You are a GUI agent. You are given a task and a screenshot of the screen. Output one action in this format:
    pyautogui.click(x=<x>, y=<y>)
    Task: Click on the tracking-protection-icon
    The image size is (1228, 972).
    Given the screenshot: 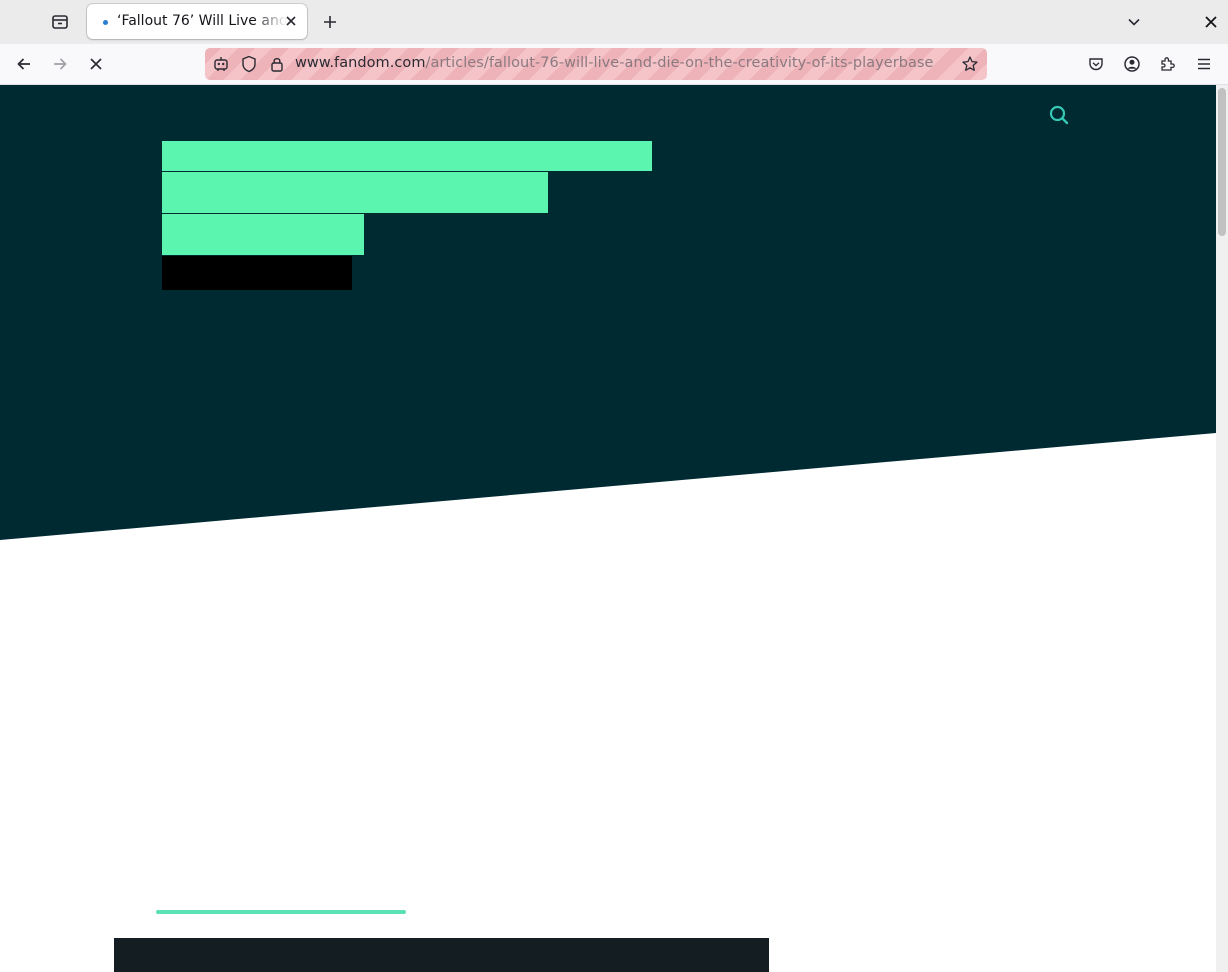 What is the action you would take?
    pyautogui.click(x=249, y=64)
    